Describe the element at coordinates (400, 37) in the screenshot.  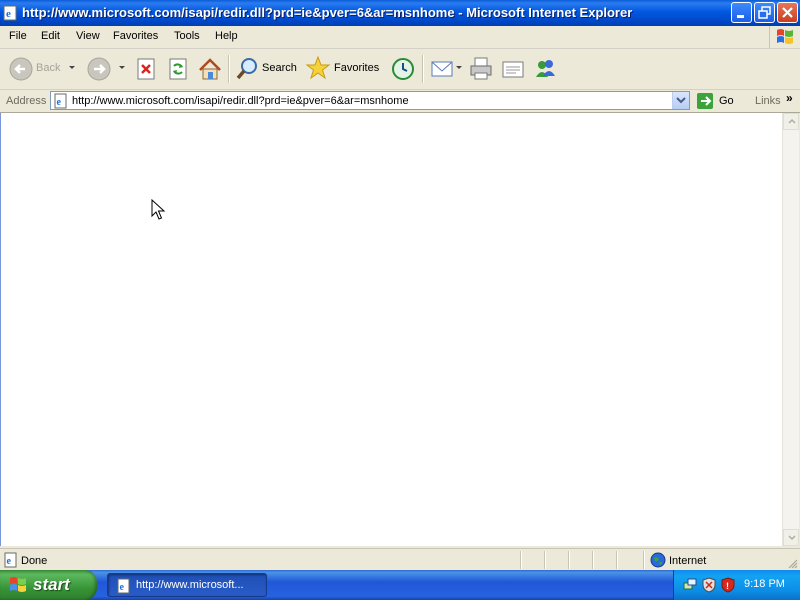
I see `menu-bar: File Edit View Favorites Tools Help` at that location.